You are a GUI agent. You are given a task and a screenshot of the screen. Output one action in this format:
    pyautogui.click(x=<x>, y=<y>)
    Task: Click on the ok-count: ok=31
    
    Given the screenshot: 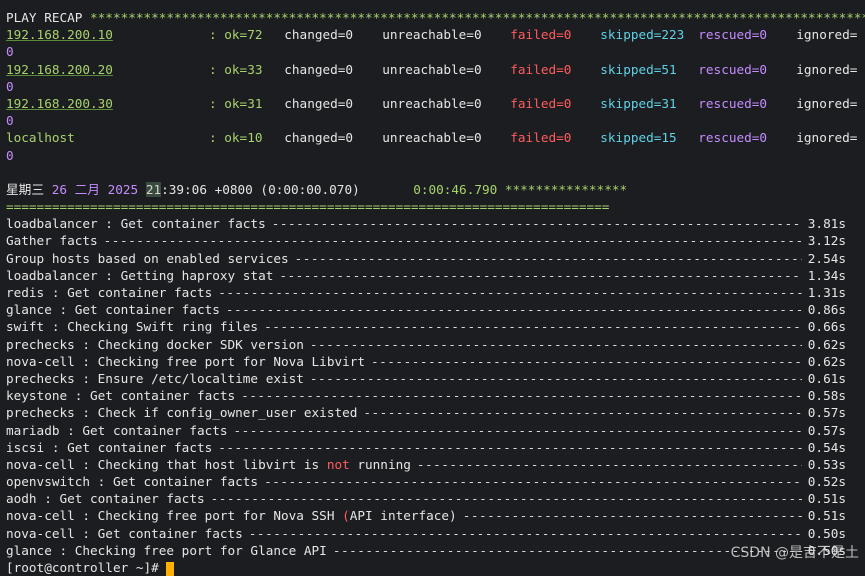 What is the action you would take?
    pyautogui.click(x=243, y=103)
    